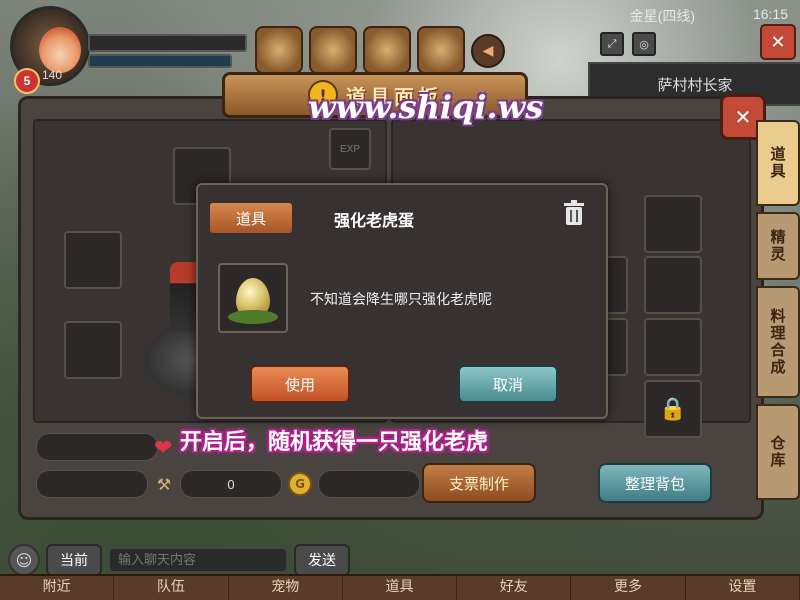 This screenshot has width=800, height=600. I want to click on chat-channel-button: 当前, so click(74, 560).